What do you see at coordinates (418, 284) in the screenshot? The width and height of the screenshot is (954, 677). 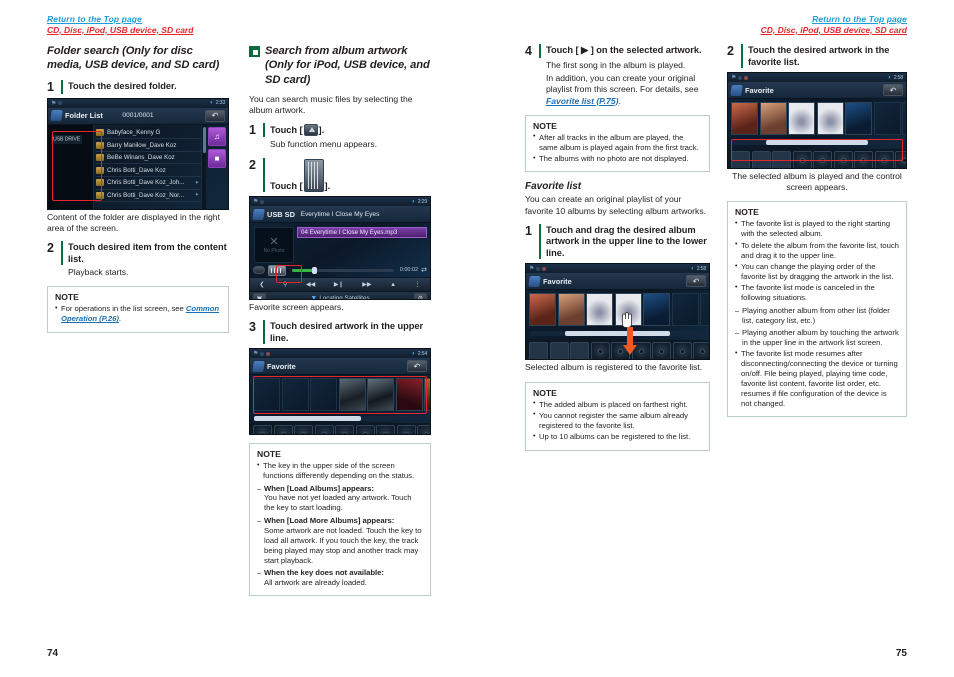 I see `list-icon: ⋮` at bounding box center [418, 284].